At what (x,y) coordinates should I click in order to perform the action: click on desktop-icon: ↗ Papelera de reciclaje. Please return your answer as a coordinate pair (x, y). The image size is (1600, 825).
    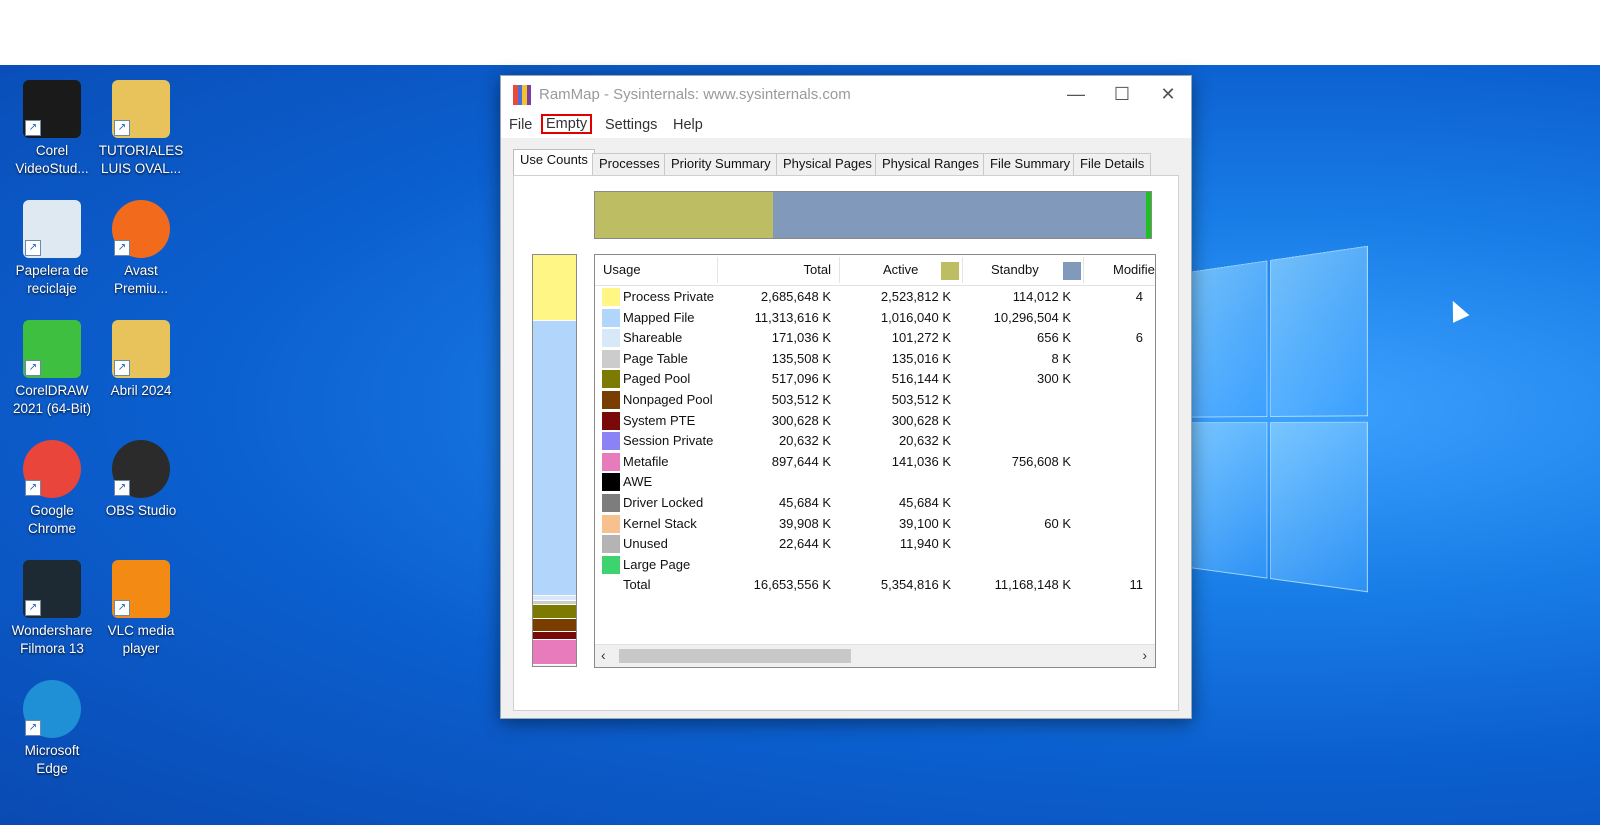
    Looking at the image, I should click on (52, 249).